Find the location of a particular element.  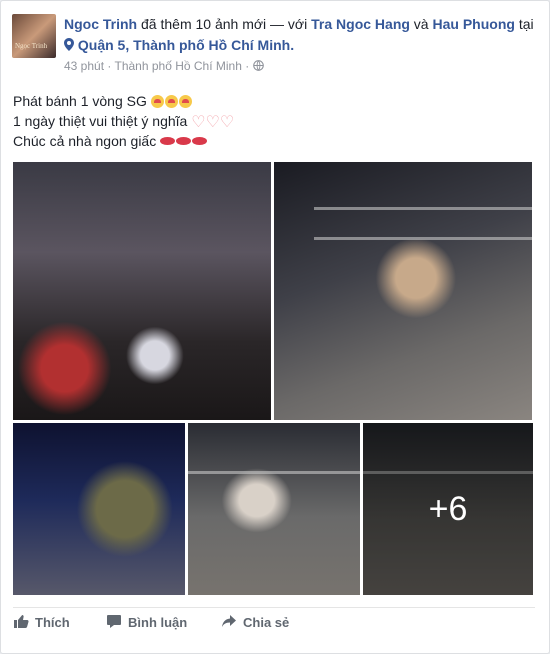

author-avatar: Ngọc Trinh is located at coordinates (34, 36).